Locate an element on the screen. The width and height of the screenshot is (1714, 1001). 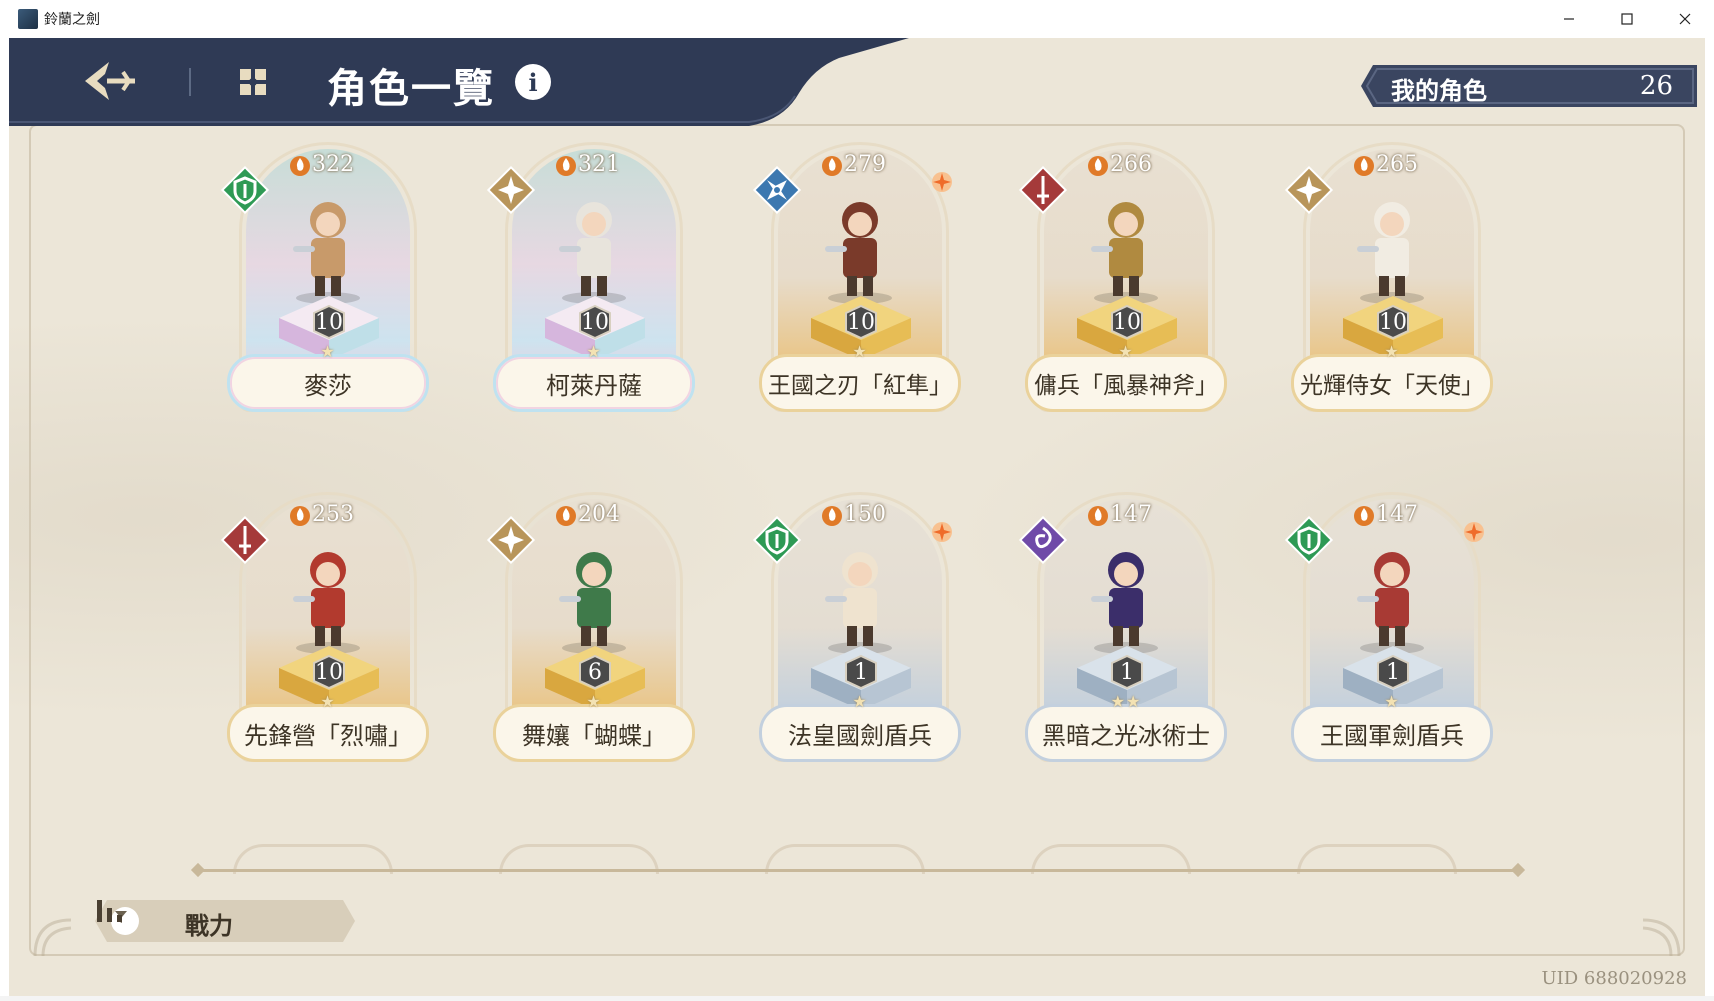
sort-label: 戰力 is located at coordinates (209, 925).